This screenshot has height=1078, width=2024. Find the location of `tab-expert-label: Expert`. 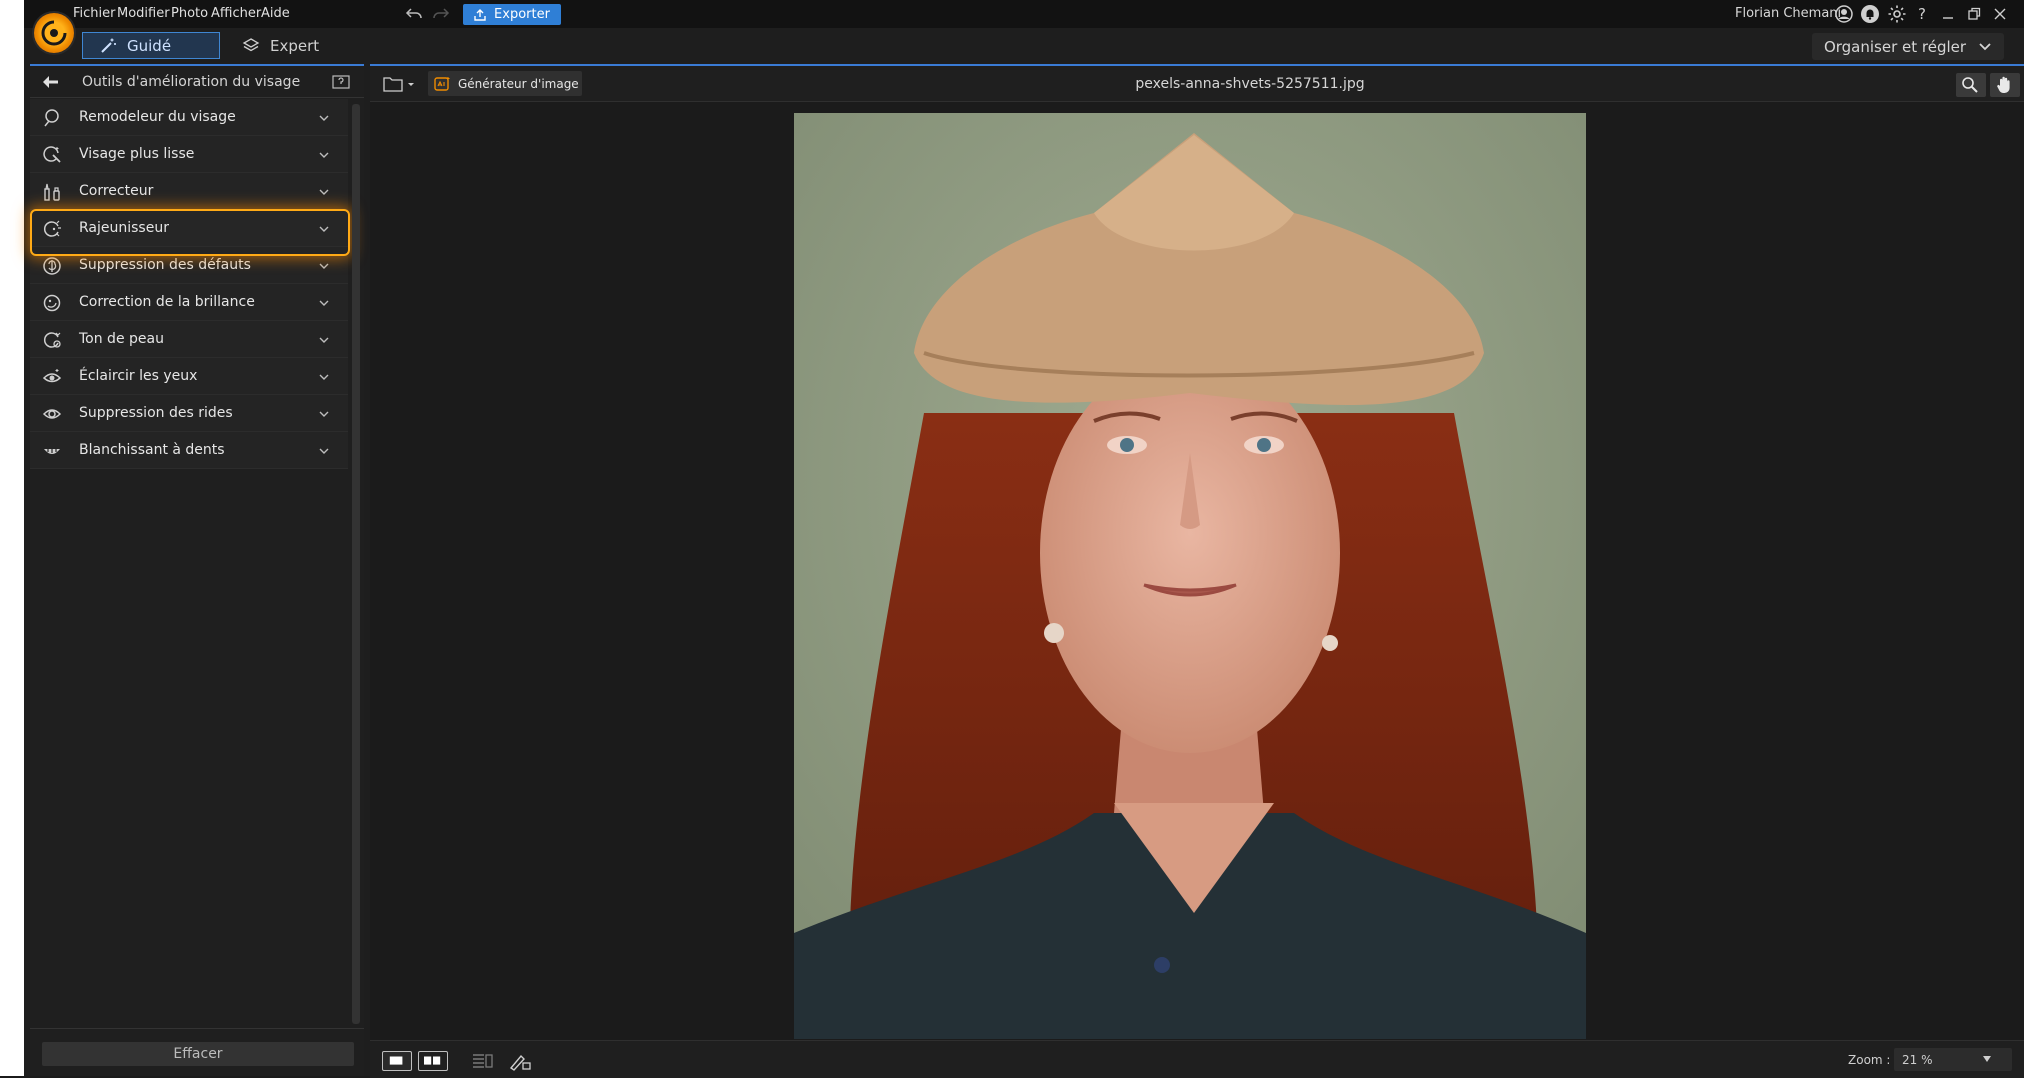

tab-expert-label: Expert is located at coordinates (295, 45).